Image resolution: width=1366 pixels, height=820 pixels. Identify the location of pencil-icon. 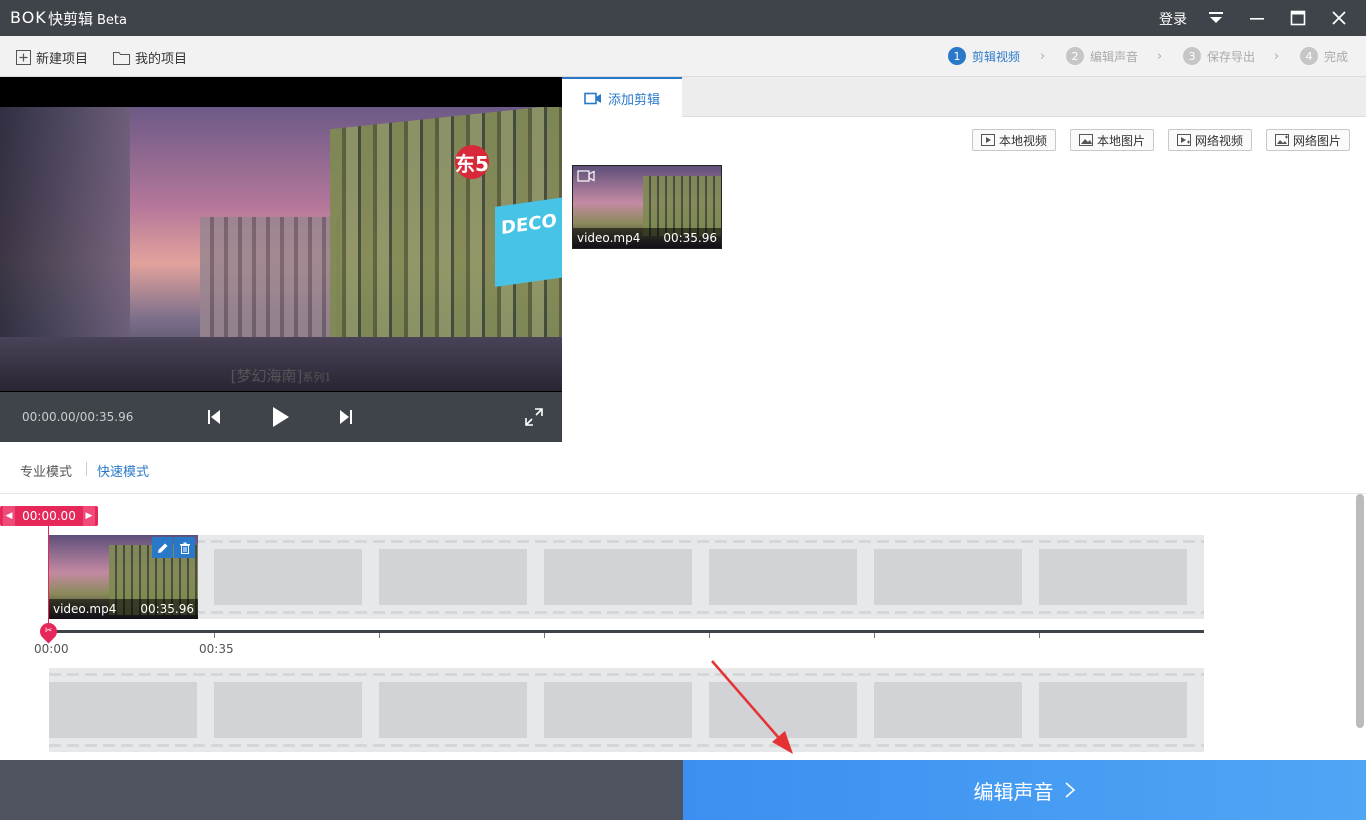
(162, 548).